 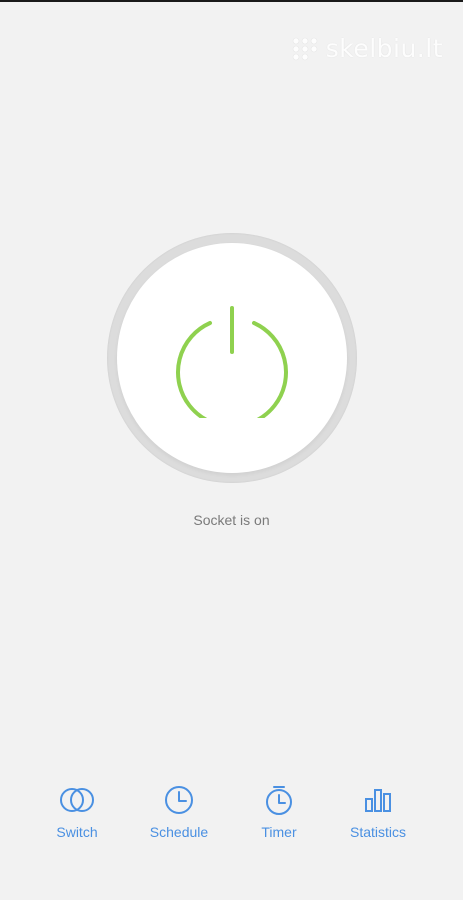 I want to click on tab-switch: Switch, so click(x=77, y=810).